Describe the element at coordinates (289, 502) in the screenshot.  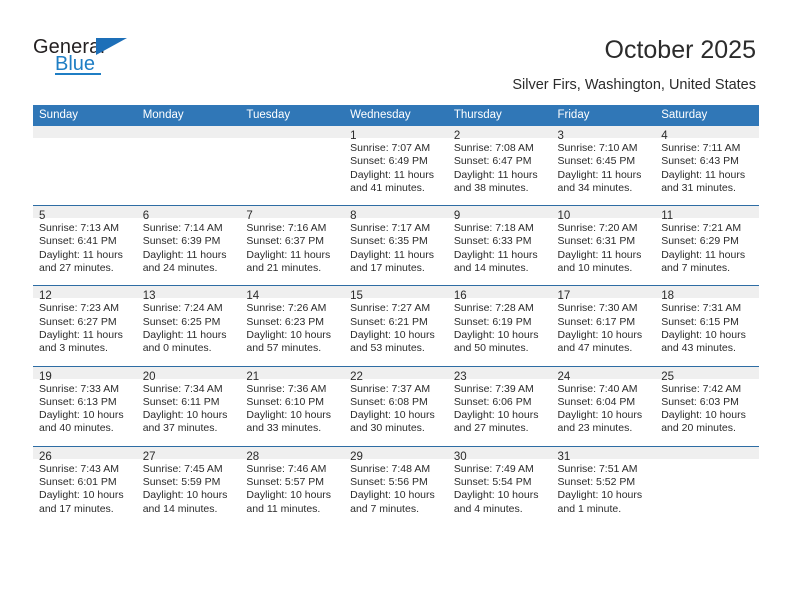
I see `daylight-text: Daylight: 10 hours and 11 minutes.` at that location.